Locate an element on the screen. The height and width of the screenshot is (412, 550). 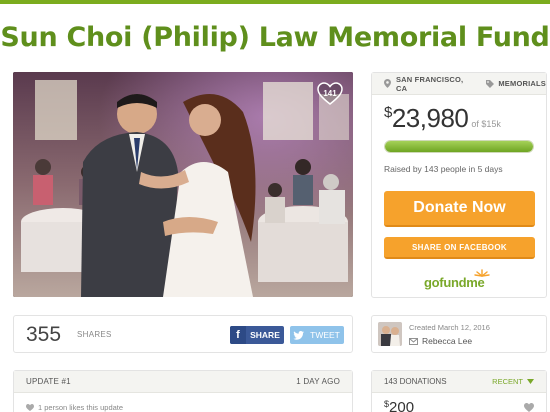
donation-amount: $200 is located at coordinates (399, 405).